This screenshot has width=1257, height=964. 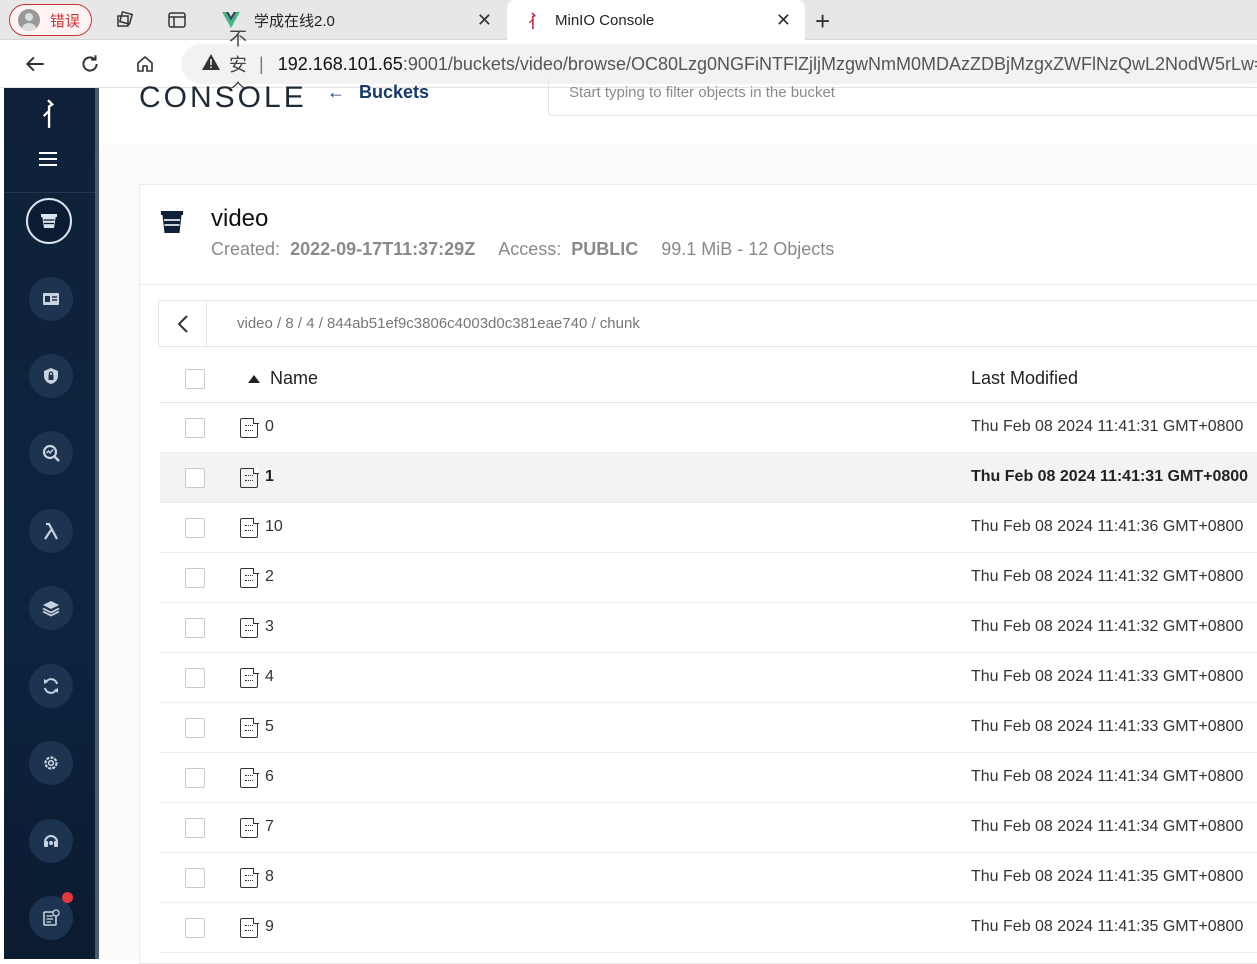 What do you see at coordinates (1024, 378) in the screenshot?
I see `column-last-modified: Last Modified` at bounding box center [1024, 378].